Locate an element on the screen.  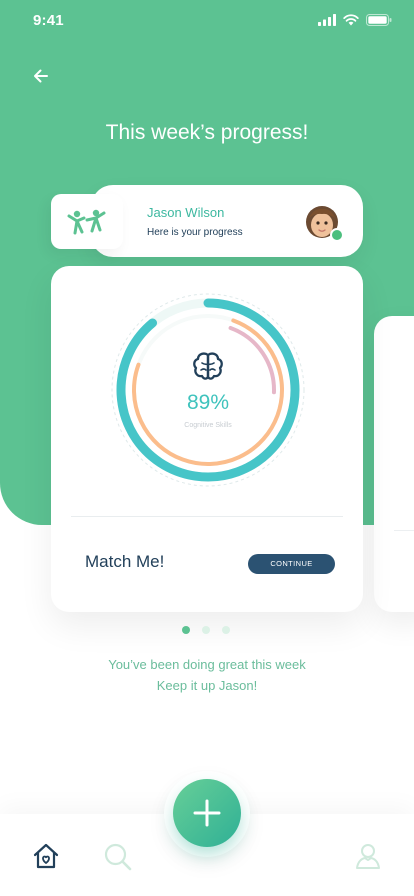
continue-button: CONTINUE is located at coordinates (291, 564).